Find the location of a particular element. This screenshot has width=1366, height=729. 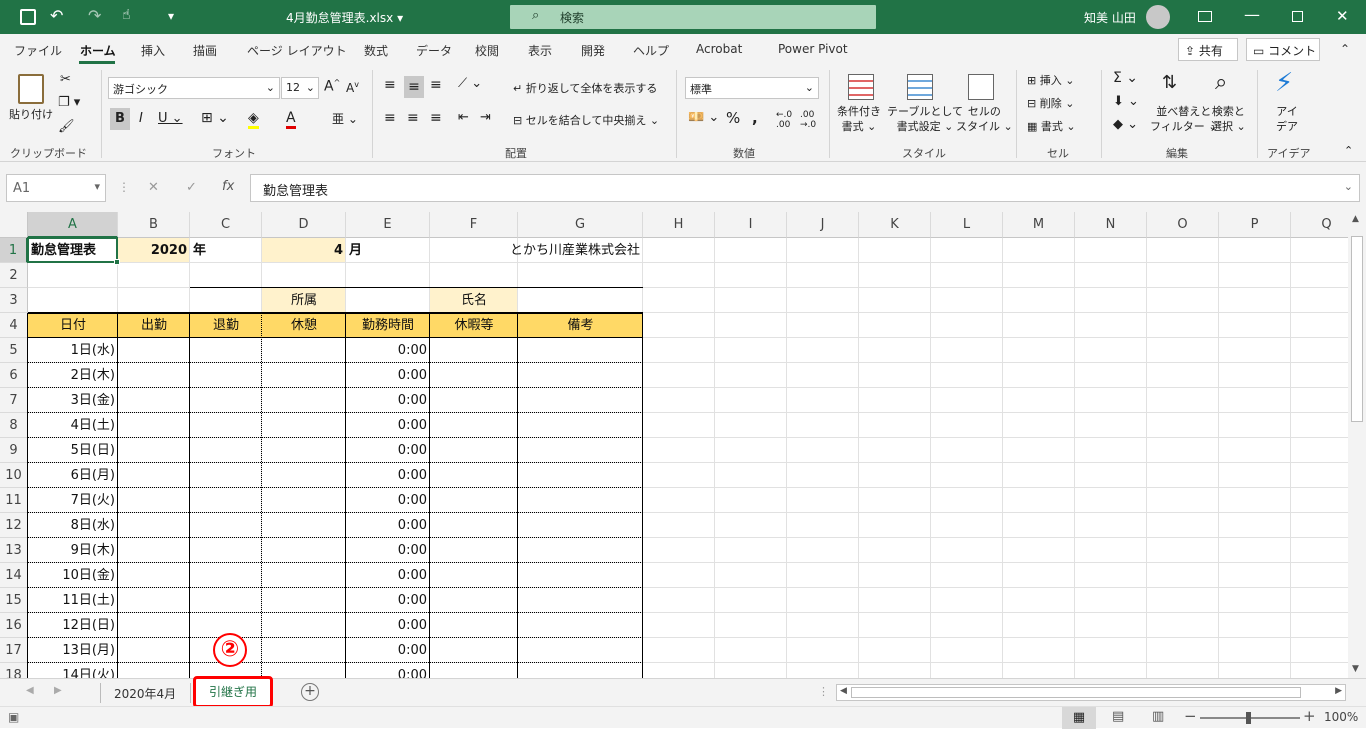

zoom-out-icon: − is located at coordinates (1190, 716).